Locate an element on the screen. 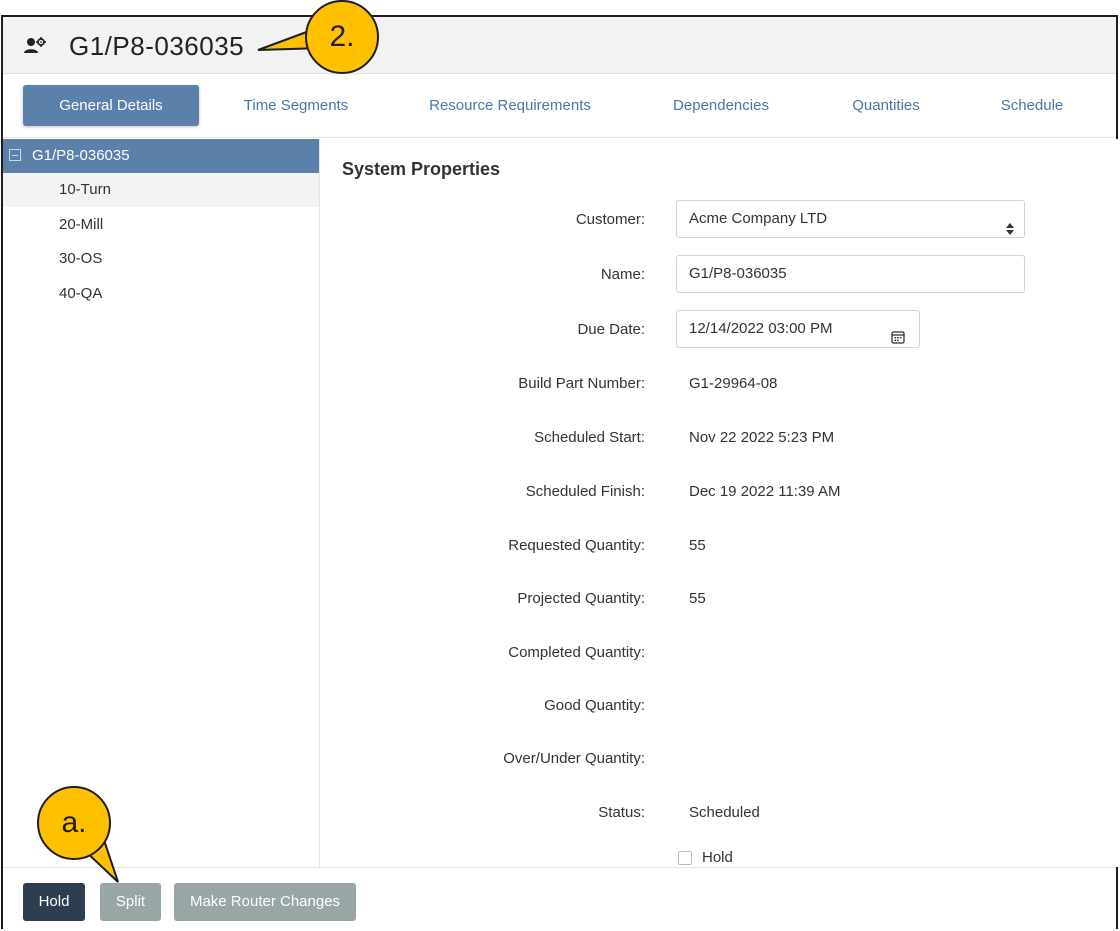 The image size is (1120, 931). tree-root-label: G1/P8-036035 is located at coordinates (81, 155).